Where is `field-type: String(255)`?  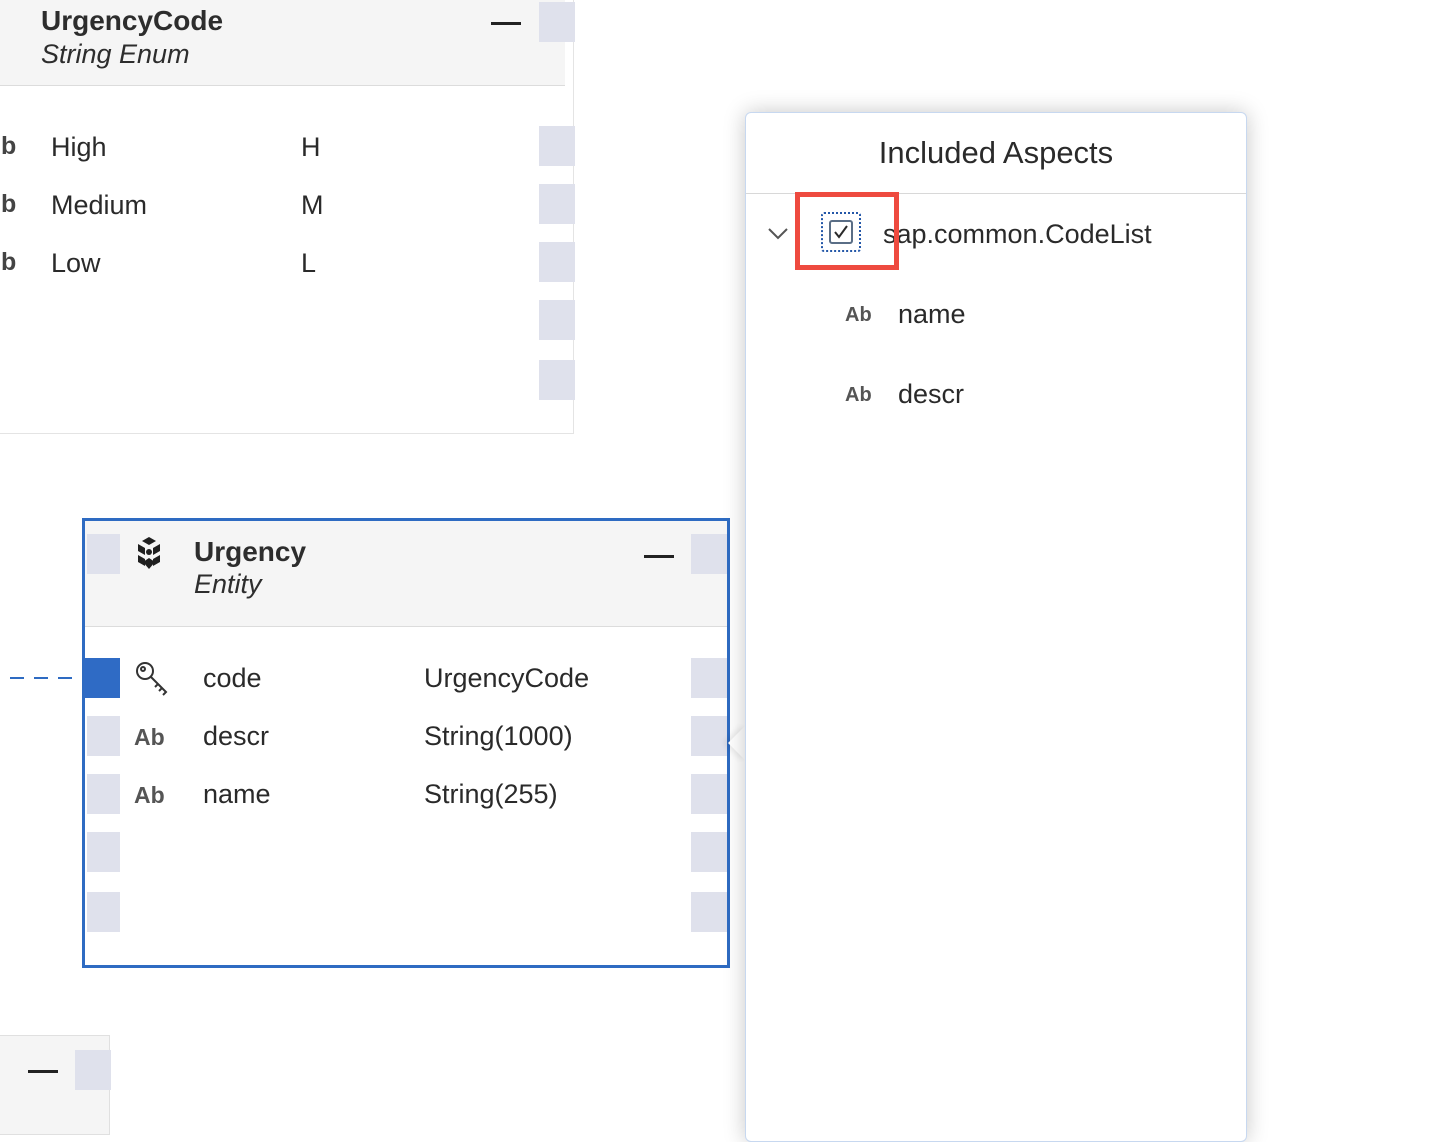
field-type: String(255) is located at coordinates (491, 794).